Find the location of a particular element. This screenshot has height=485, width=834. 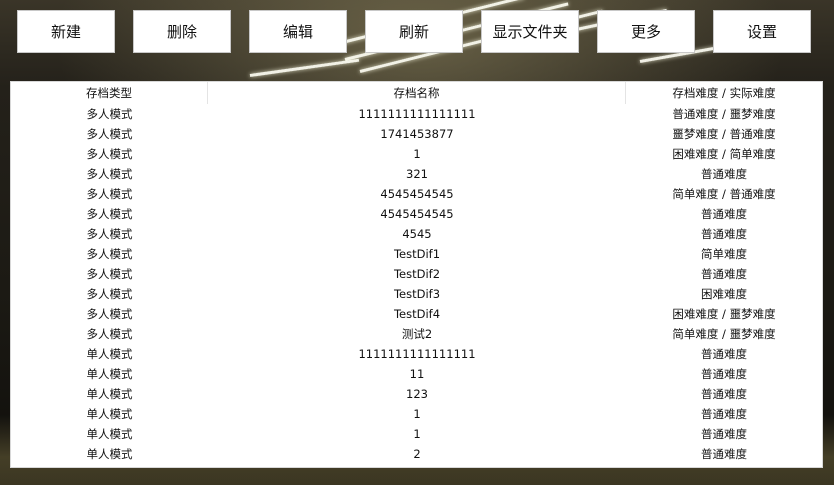

edit-button: 编辑 is located at coordinates (298, 31).